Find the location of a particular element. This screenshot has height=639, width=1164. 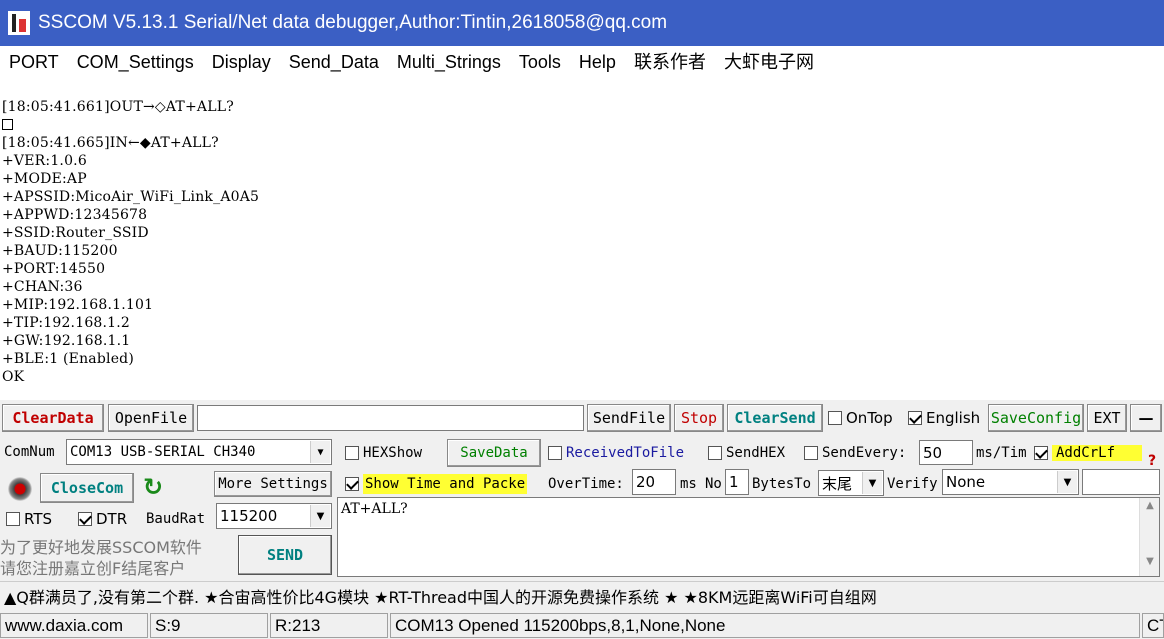

overtime-ms-label: ms is located at coordinates (688, 484).